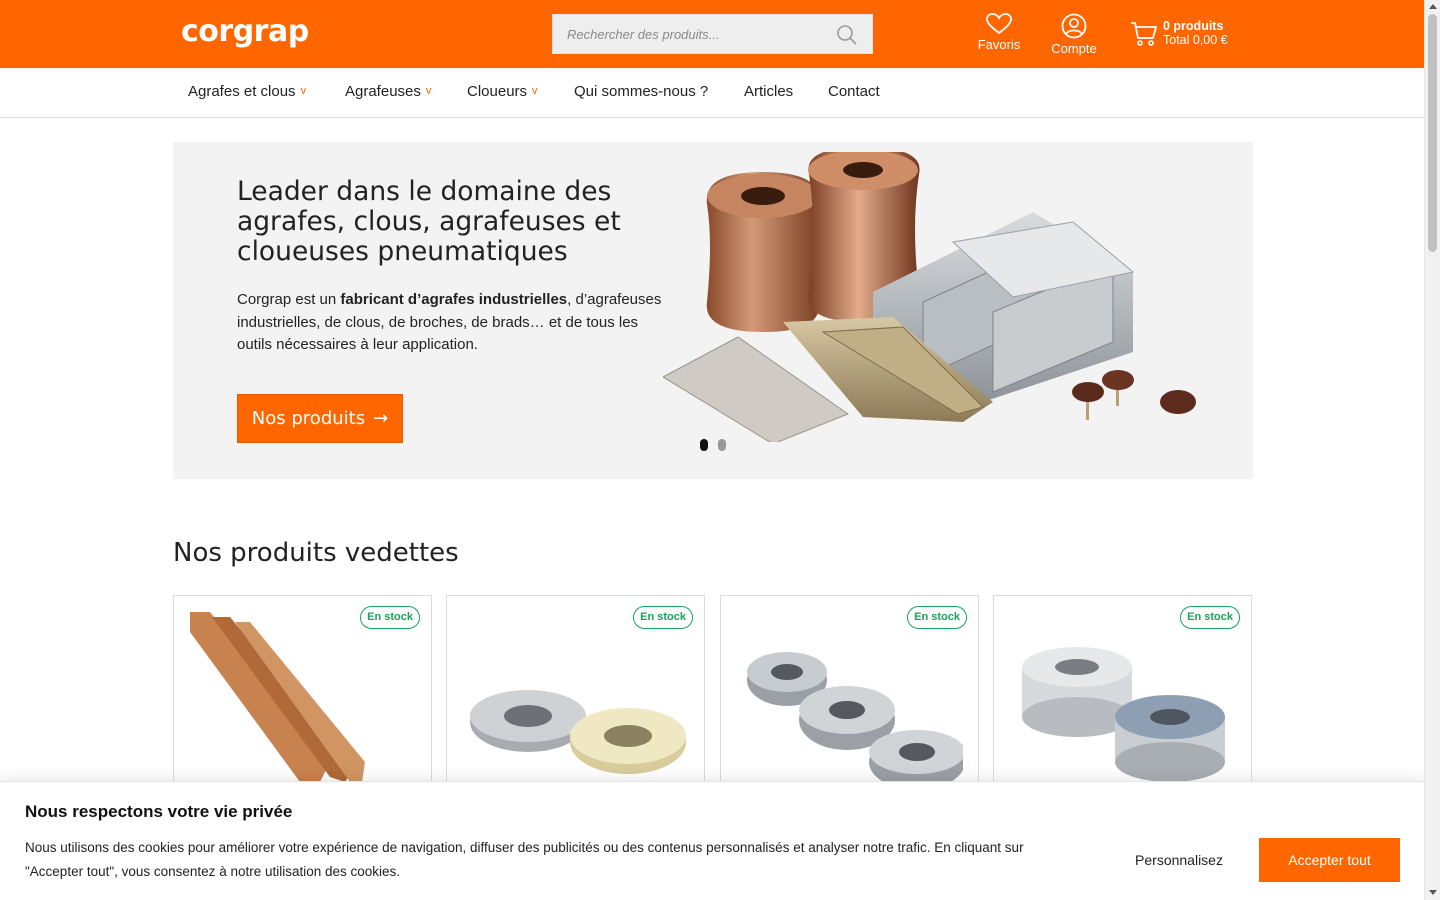 The width and height of the screenshot is (1440, 900). What do you see at coordinates (1193, 26) in the screenshot?
I see `cart-count: 0 produits` at bounding box center [1193, 26].